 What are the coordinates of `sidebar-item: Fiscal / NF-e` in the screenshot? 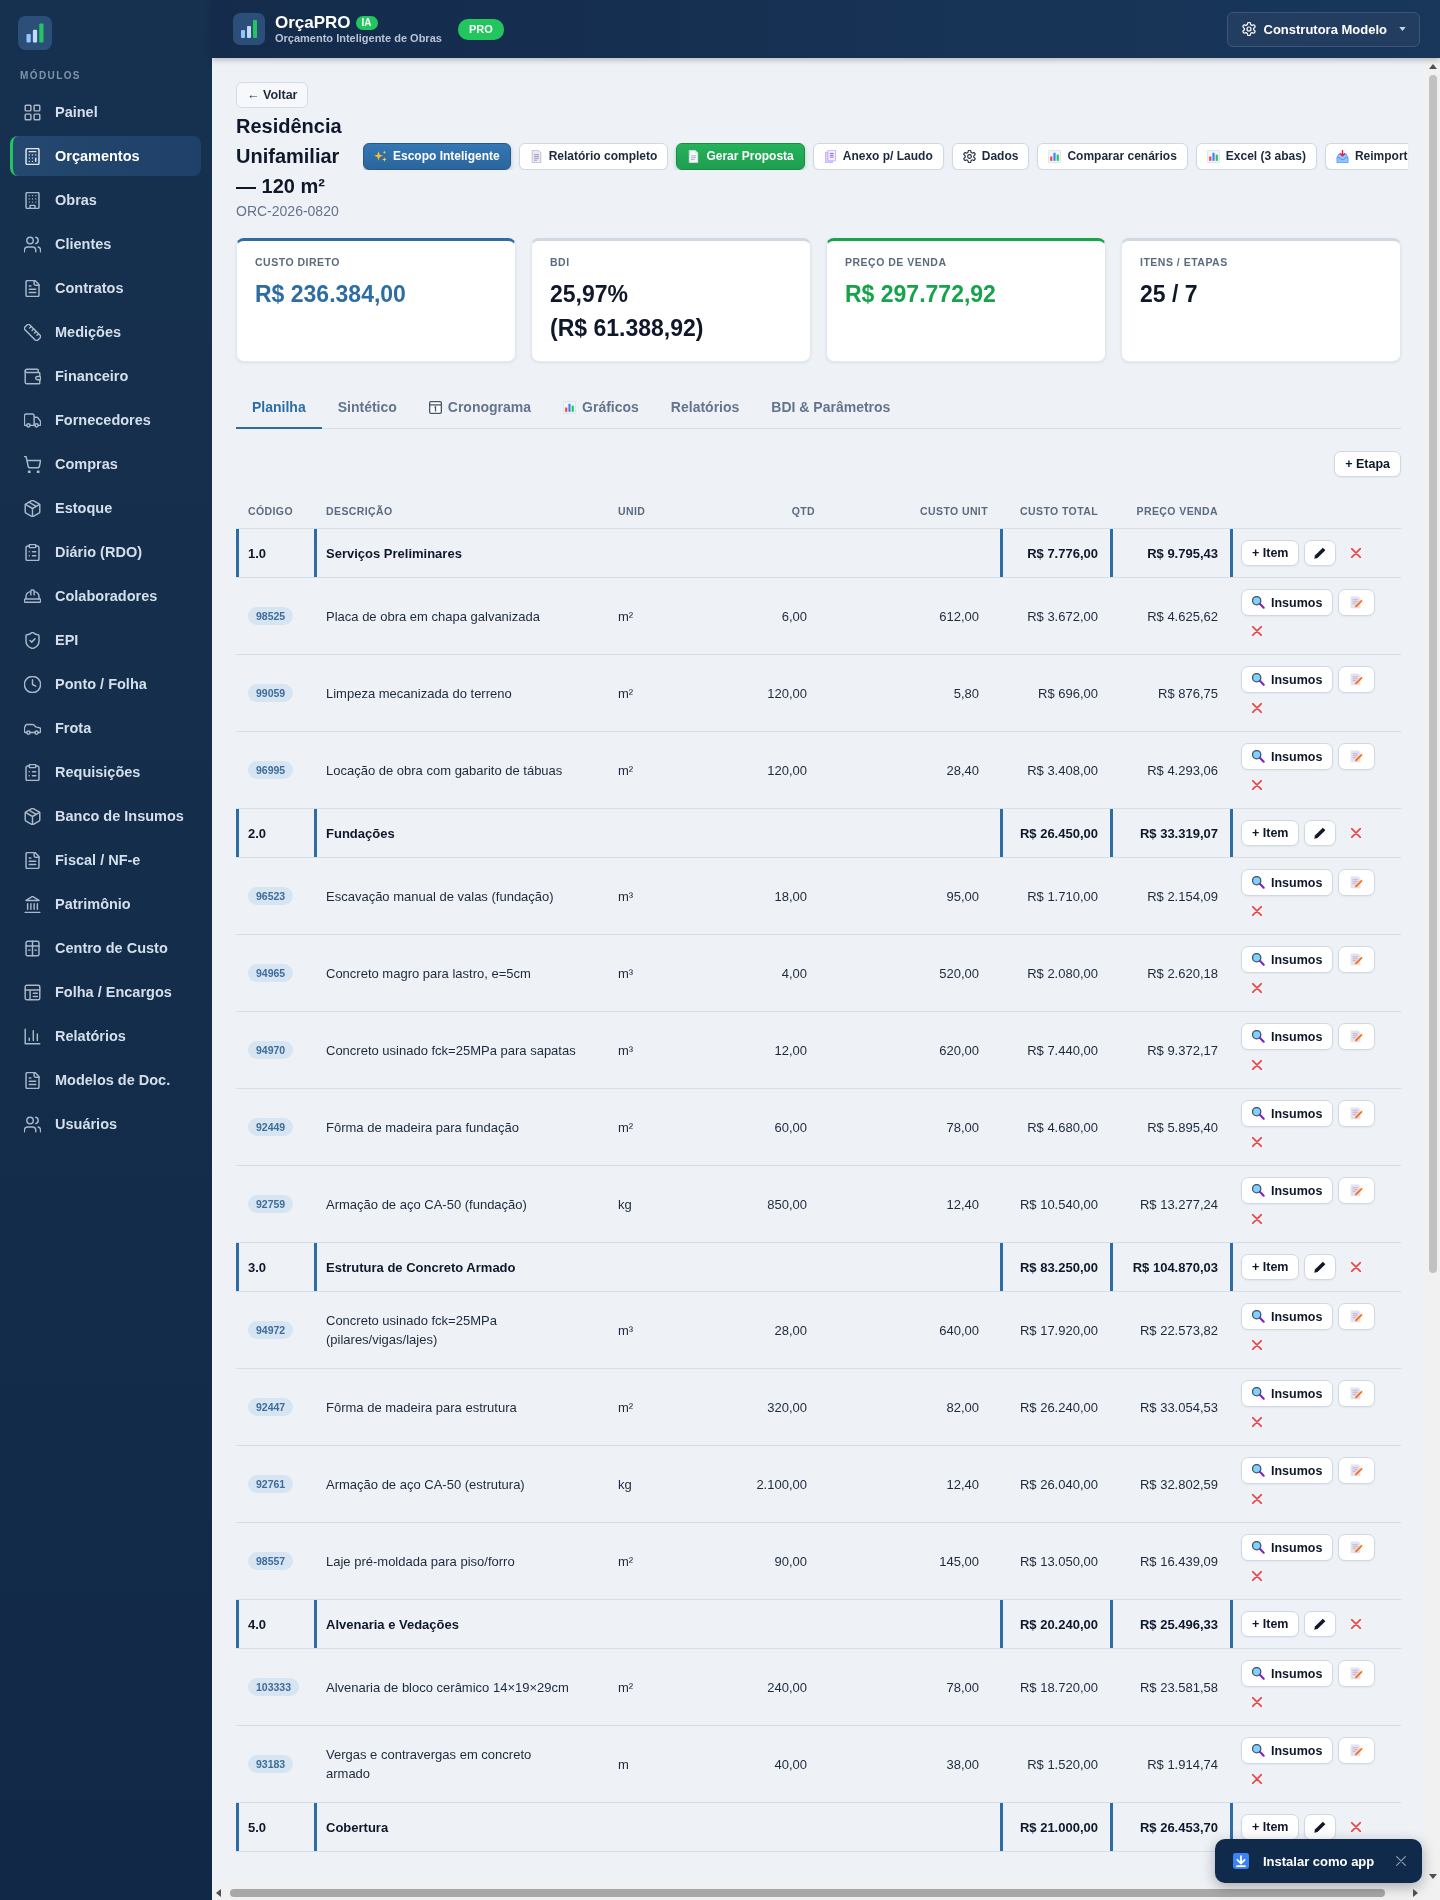 It's located at (105, 860).